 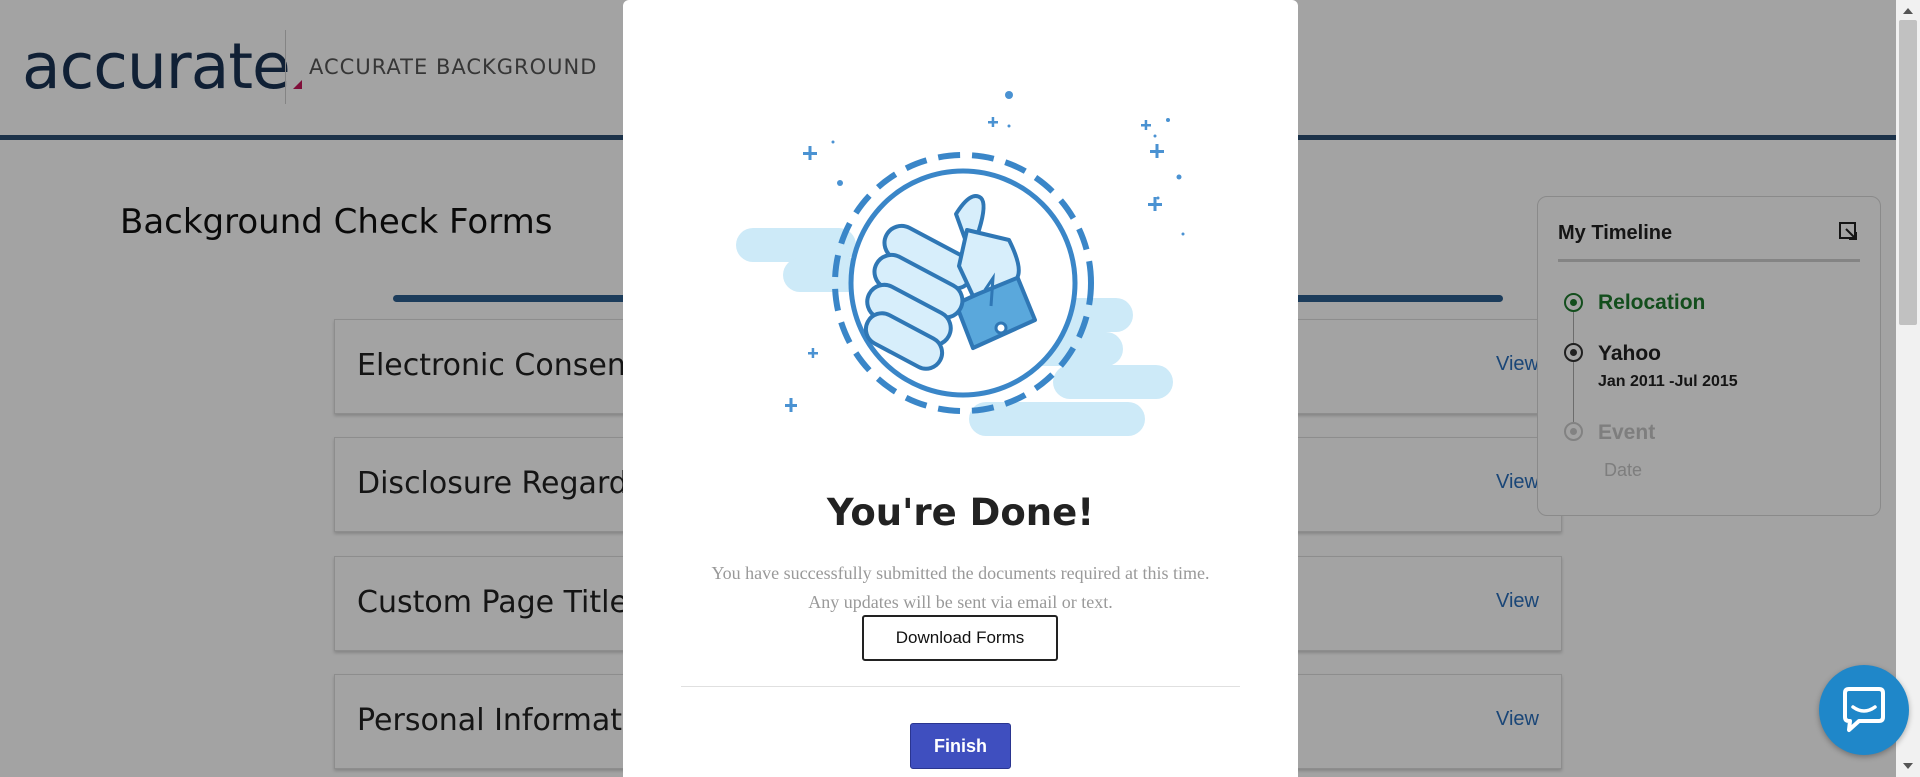 What do you see at coordinates (960, 512) in the screenshot?
I see `modal-title: You're Done!` at bounding box center [960, 512].